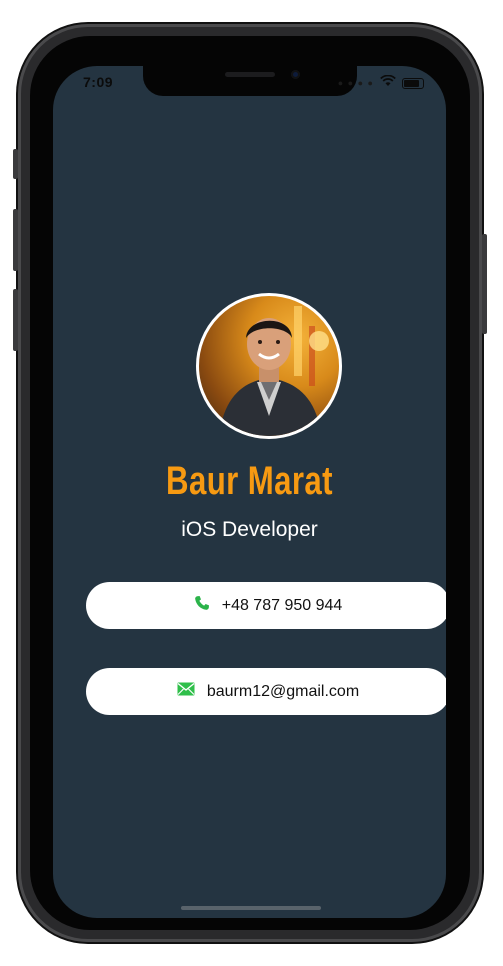 The width and height of the screenshot is (503, 966). I want to click on volume-up-button, so click(15, 240).